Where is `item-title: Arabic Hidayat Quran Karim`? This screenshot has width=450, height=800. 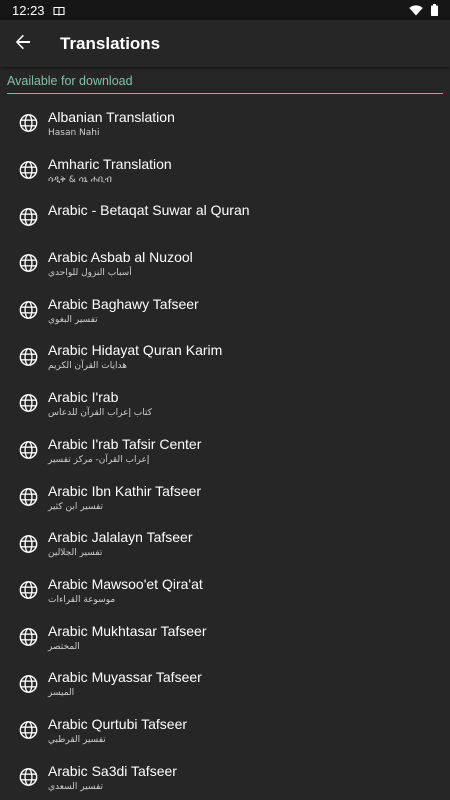 item-title: Arabic Hidayat Quran Karim is located at coordinates (135, 350).